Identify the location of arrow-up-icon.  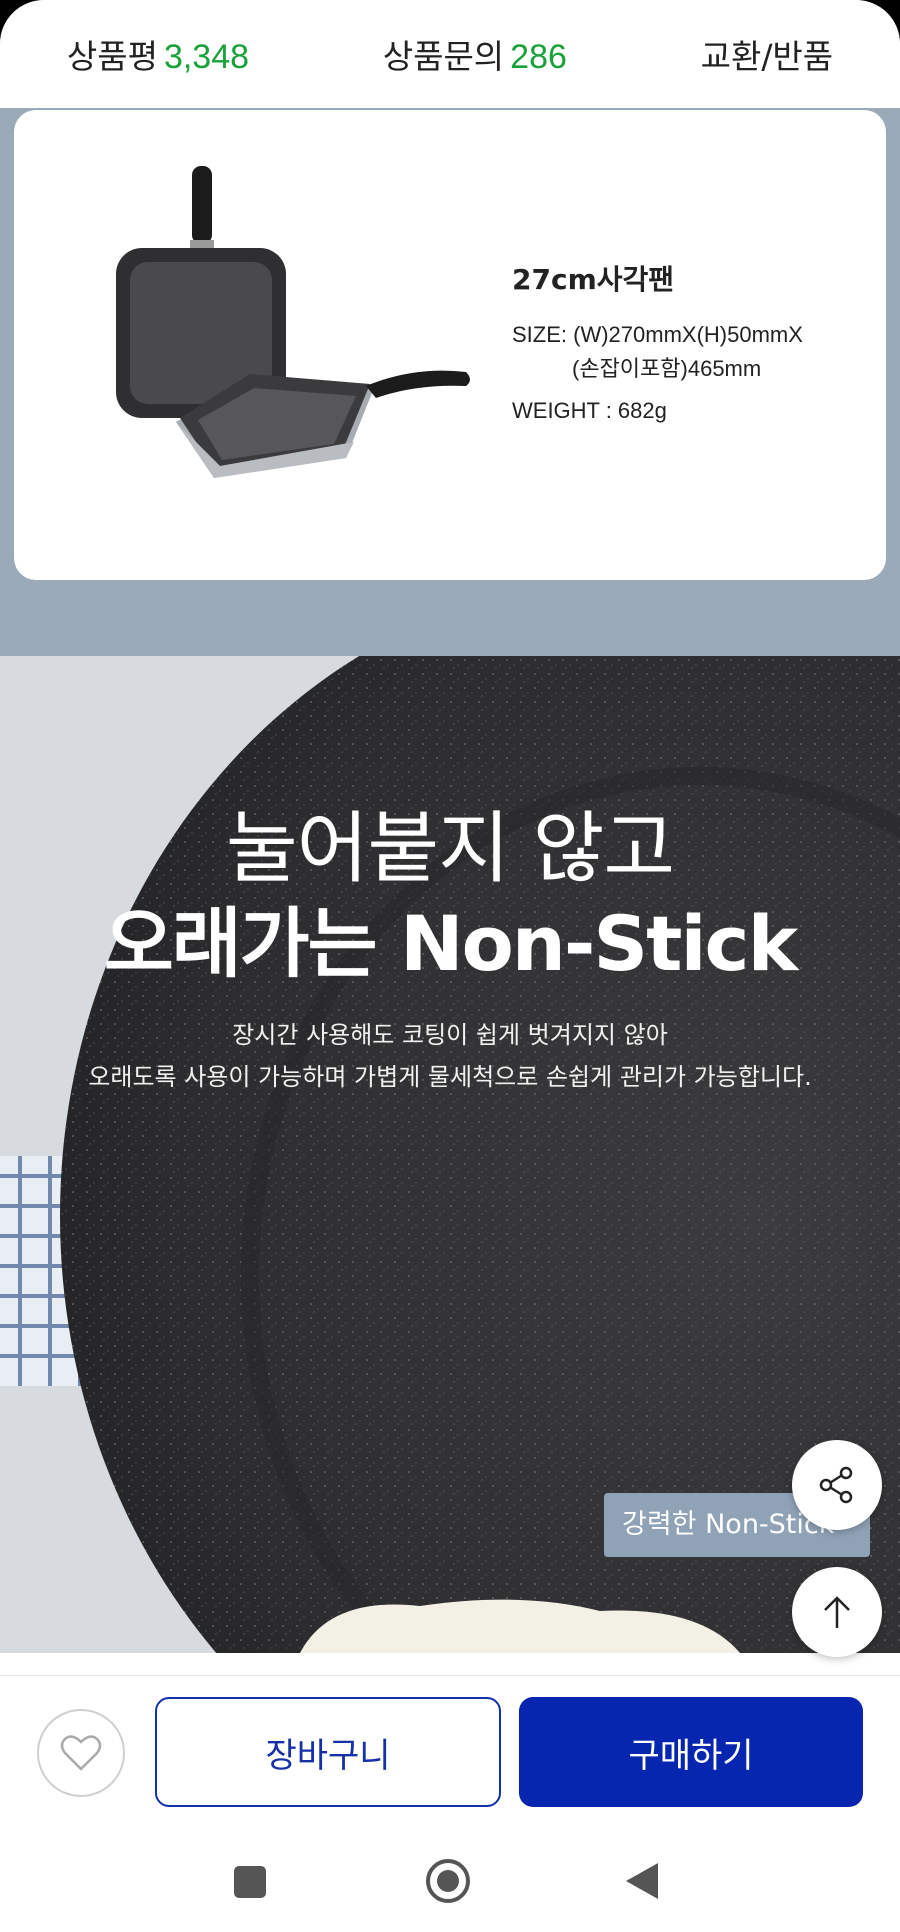
(837, 1612).